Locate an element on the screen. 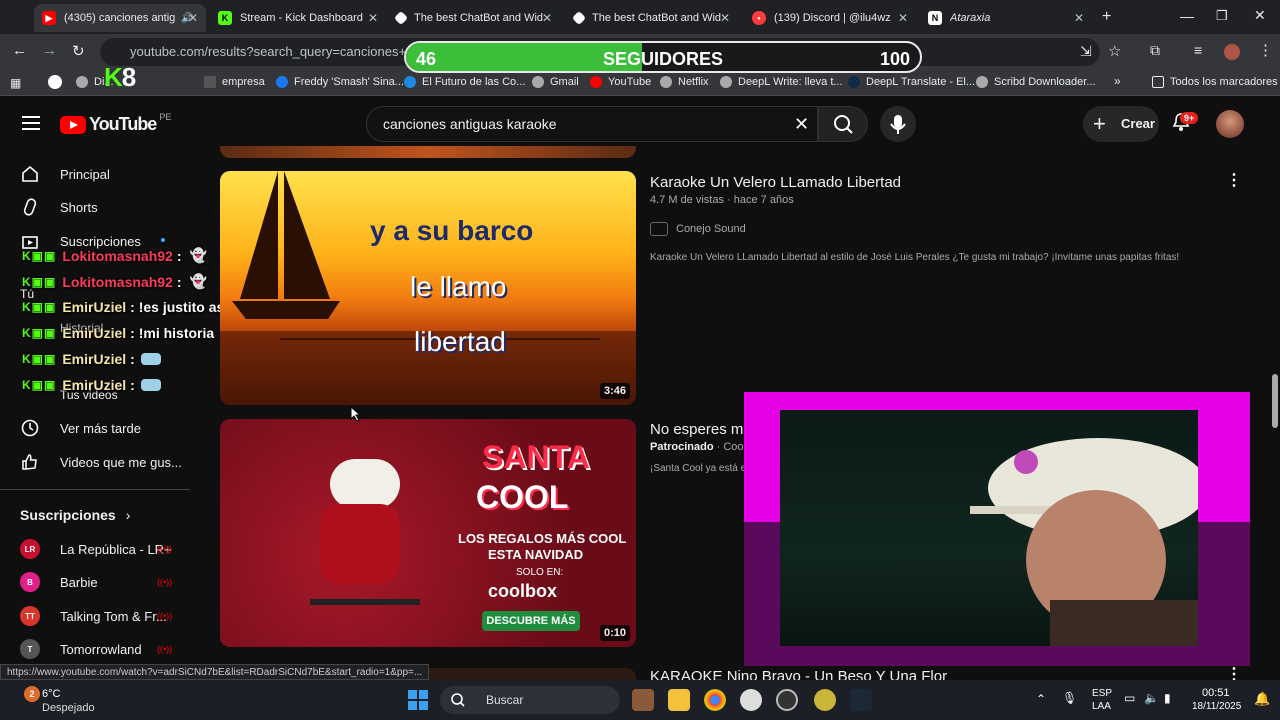  bookmark-item: empresa is located at coordinates (234, 82).